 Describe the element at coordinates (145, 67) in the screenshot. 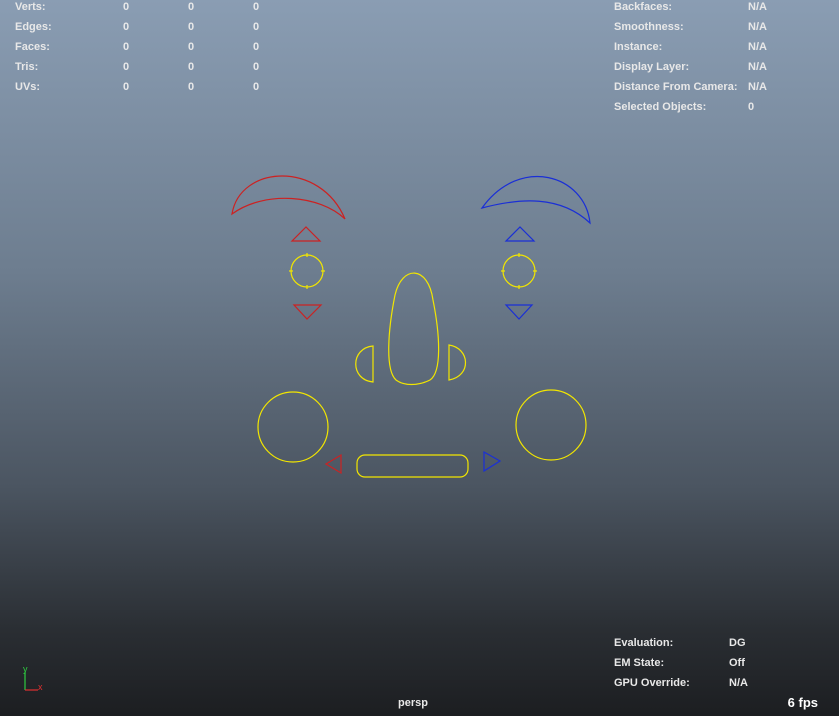

I see `stats-row: Tris: 0 0 0` at that location.